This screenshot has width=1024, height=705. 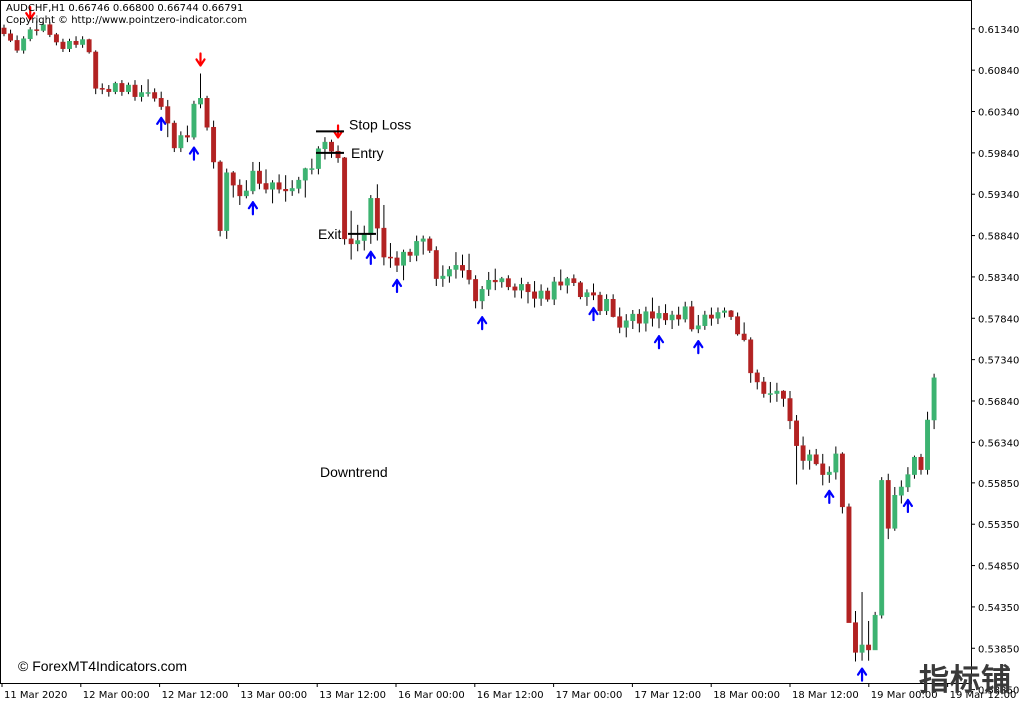 What do you see at coordinates (589, 695) in the screenshot?
I see `time-tick-label: 17 Mar 00:00` at bounding box center [589, 695].